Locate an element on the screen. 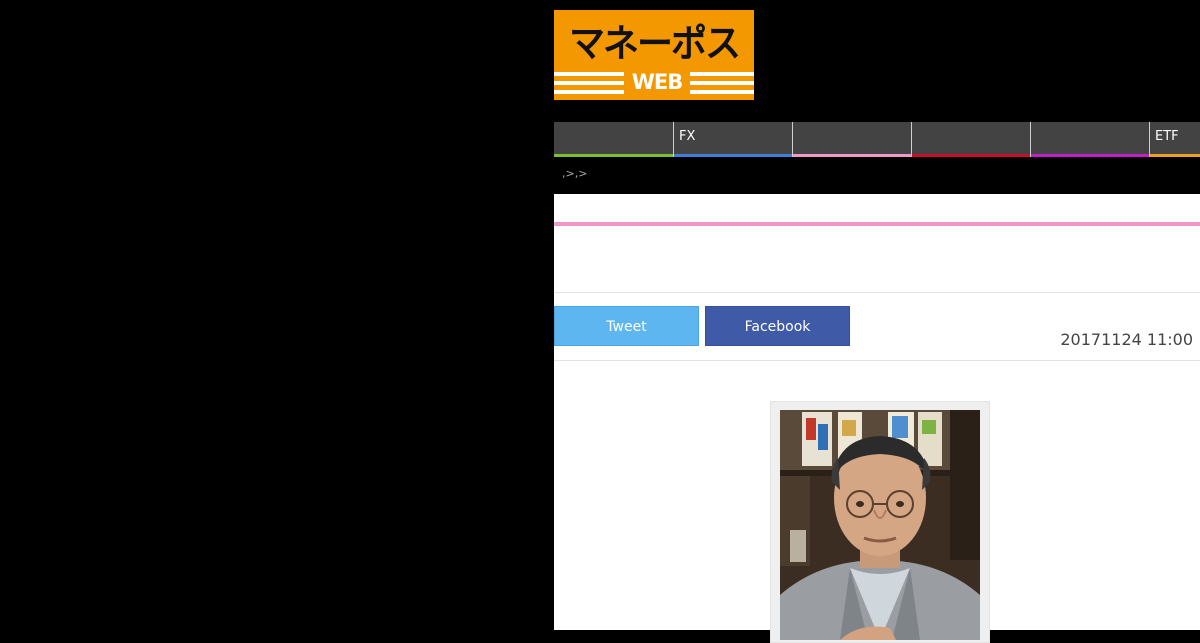 The height and width of the screenshot is (643, 1200). facebook-button: Facebook is located at coordinates (777, 326).